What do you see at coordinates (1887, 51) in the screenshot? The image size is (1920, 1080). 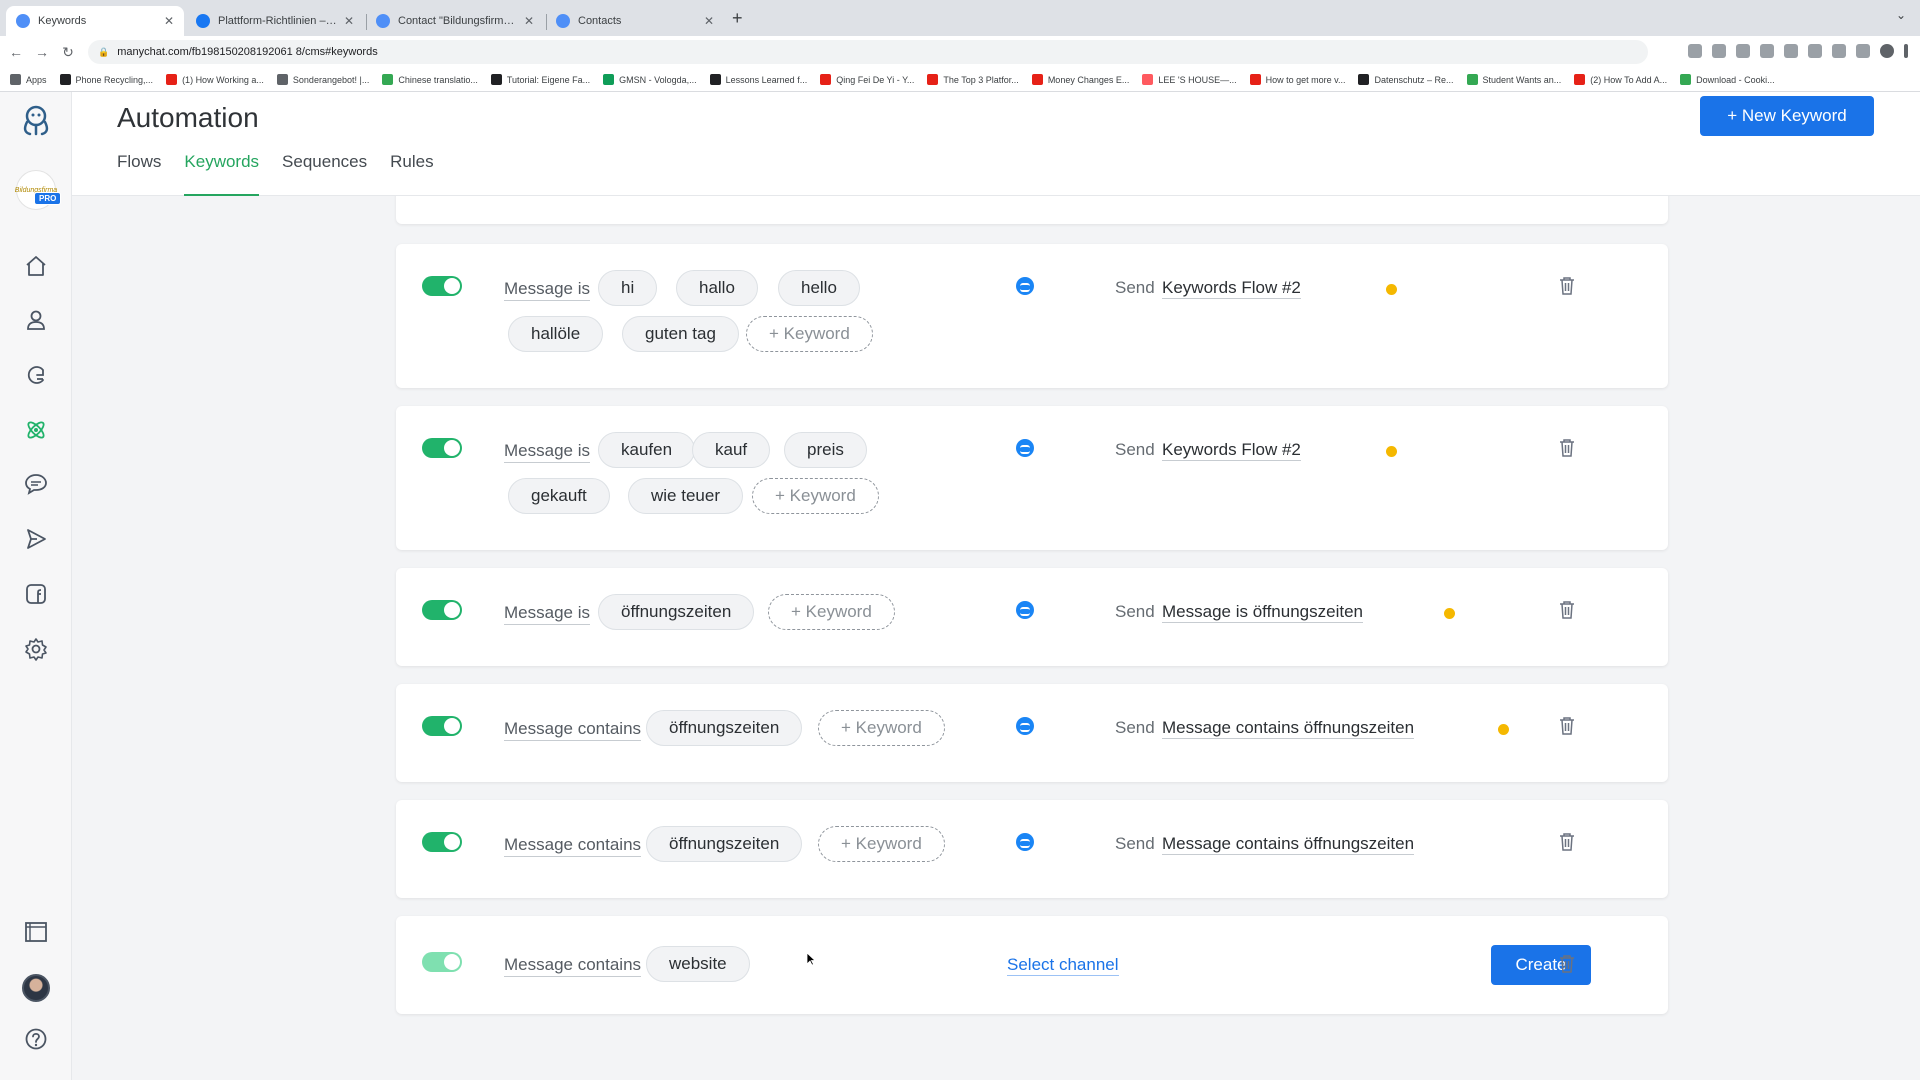 I see `profile-avatar-icon` at bounding box center [1887, 51].